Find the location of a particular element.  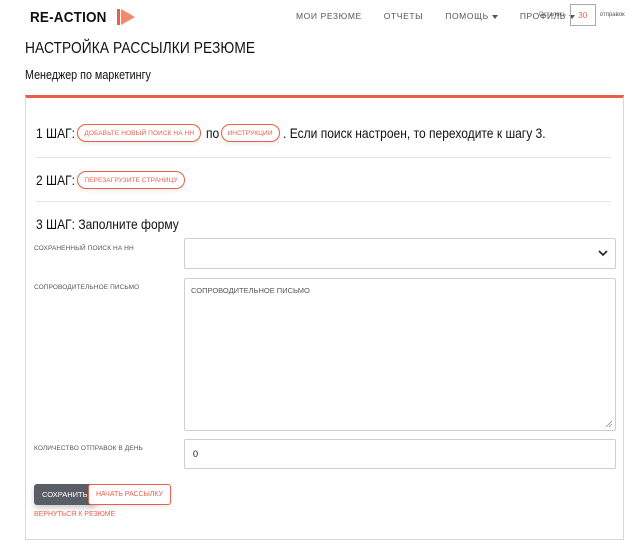

cover-letter-label: СОПРОВОДИТЕЛЬНОЕ ПИСЬМО is located at coordinates (87, 287).